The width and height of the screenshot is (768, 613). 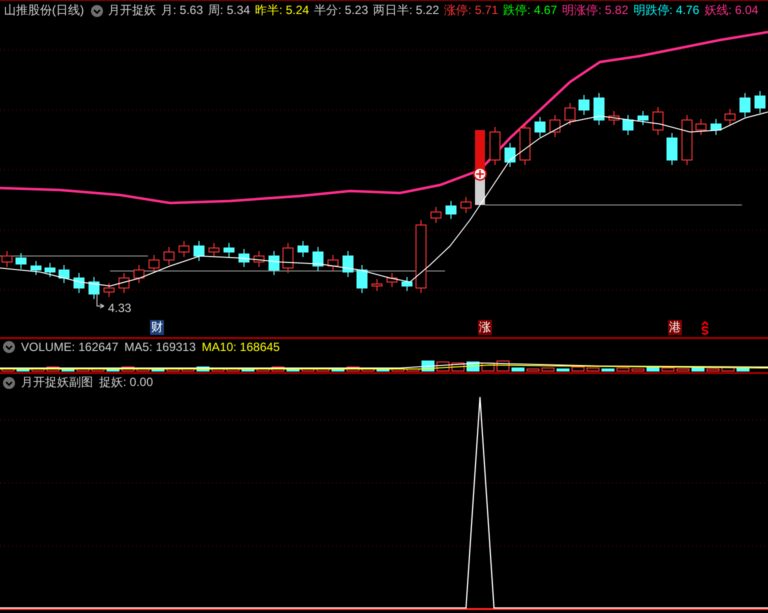 What do you see at coordinates (666, 10) in the screenshot?
I see `indicator-value: 明跌停: 4.76` at bounding box center [666, 10].